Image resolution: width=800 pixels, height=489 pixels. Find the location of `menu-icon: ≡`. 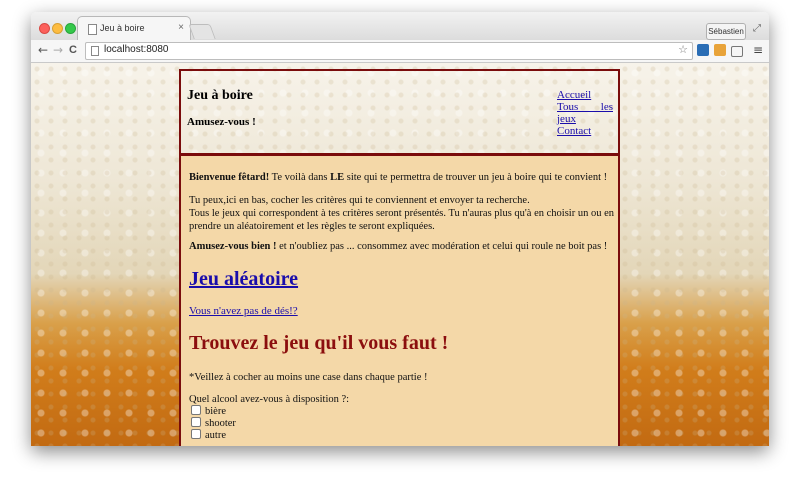

menu-icon: ≡ is located at coordinates (758, 50).